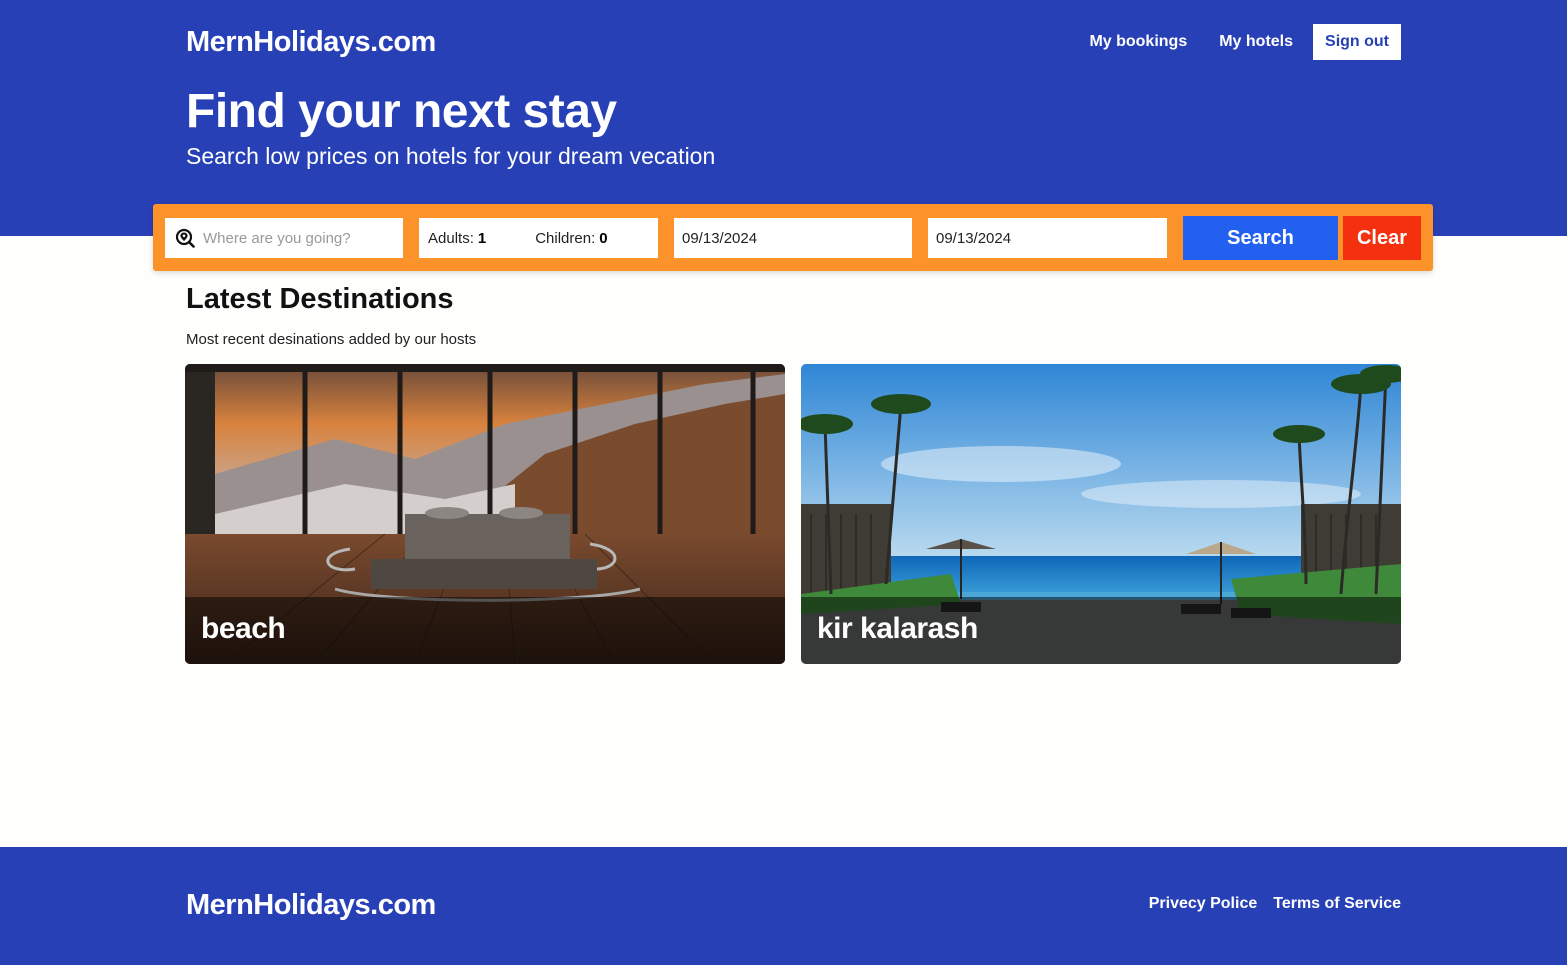  I want to click on privacy-policy-link: Privecy Police, so click(1203, 904).